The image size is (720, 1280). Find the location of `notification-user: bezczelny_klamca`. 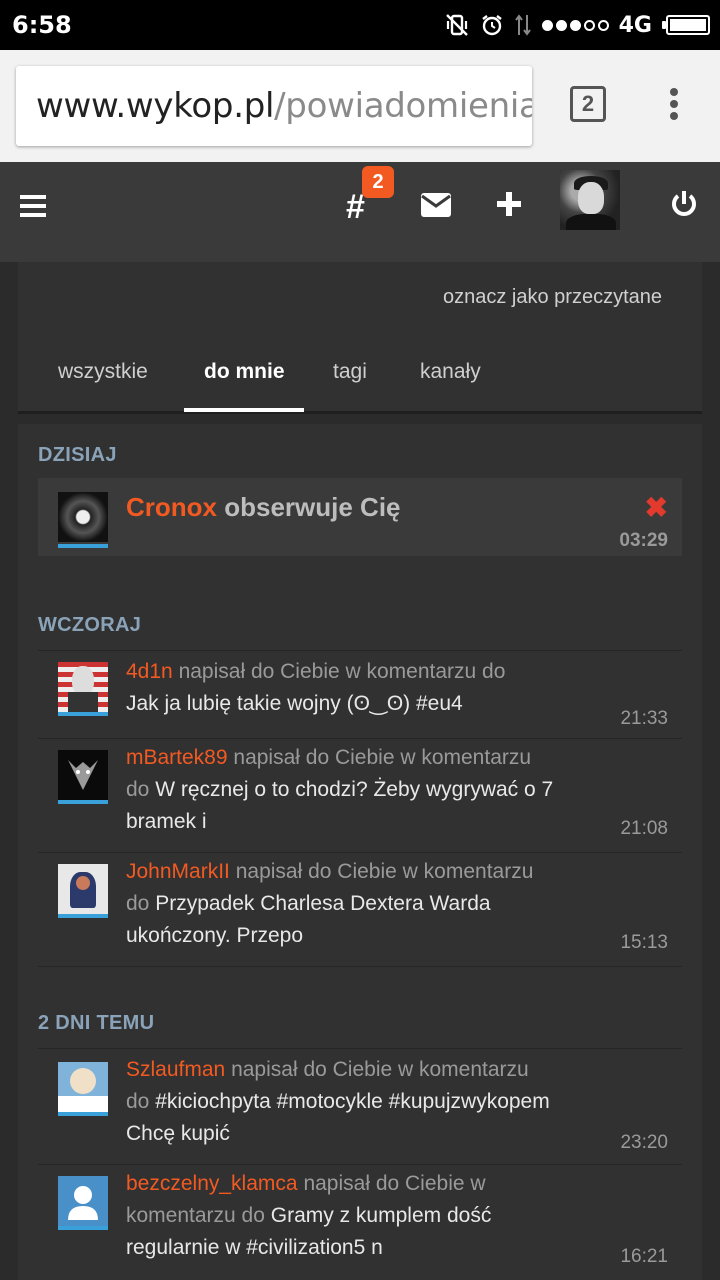

notification-user: bezczelny_klamca is located at coordinates (212, 1183).